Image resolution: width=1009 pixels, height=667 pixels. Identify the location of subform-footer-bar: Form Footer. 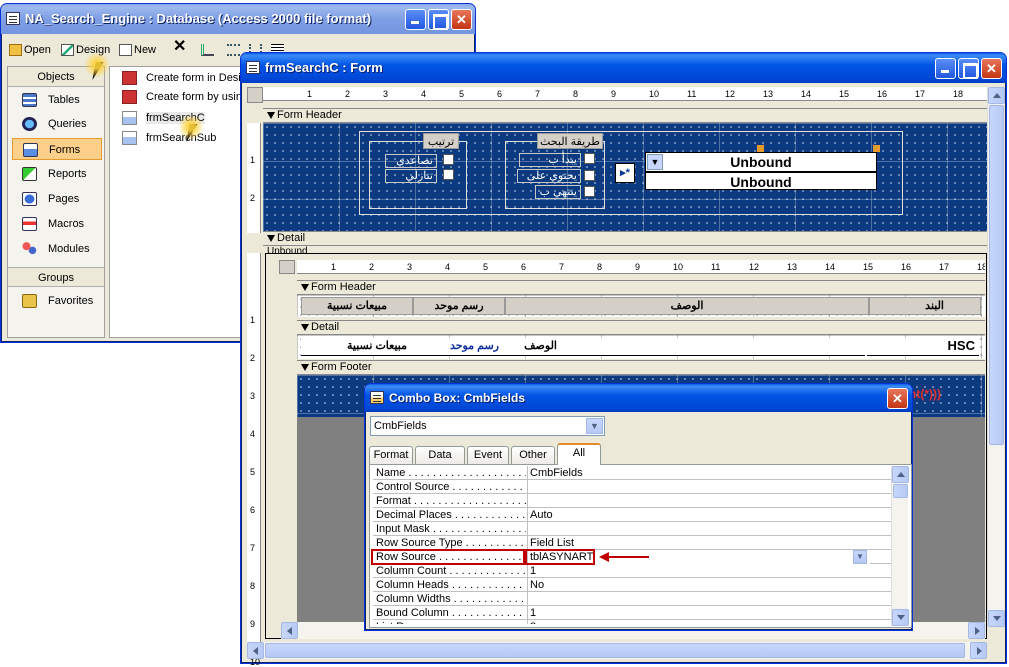
(641, 367).